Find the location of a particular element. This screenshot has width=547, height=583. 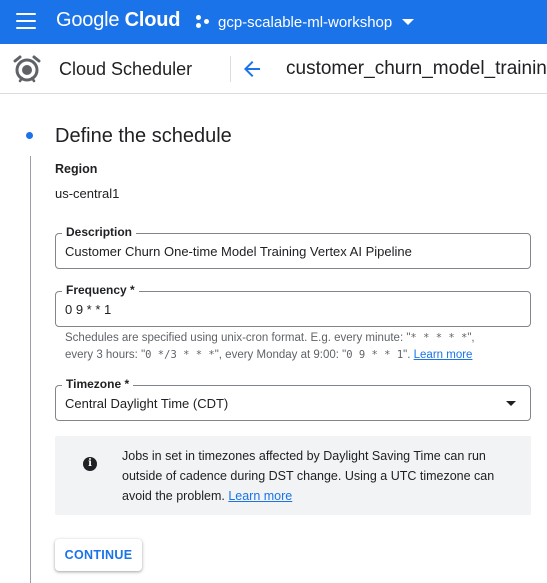

hint-example-3h: 0 */3 * * * is located at coordinates (180, 355).